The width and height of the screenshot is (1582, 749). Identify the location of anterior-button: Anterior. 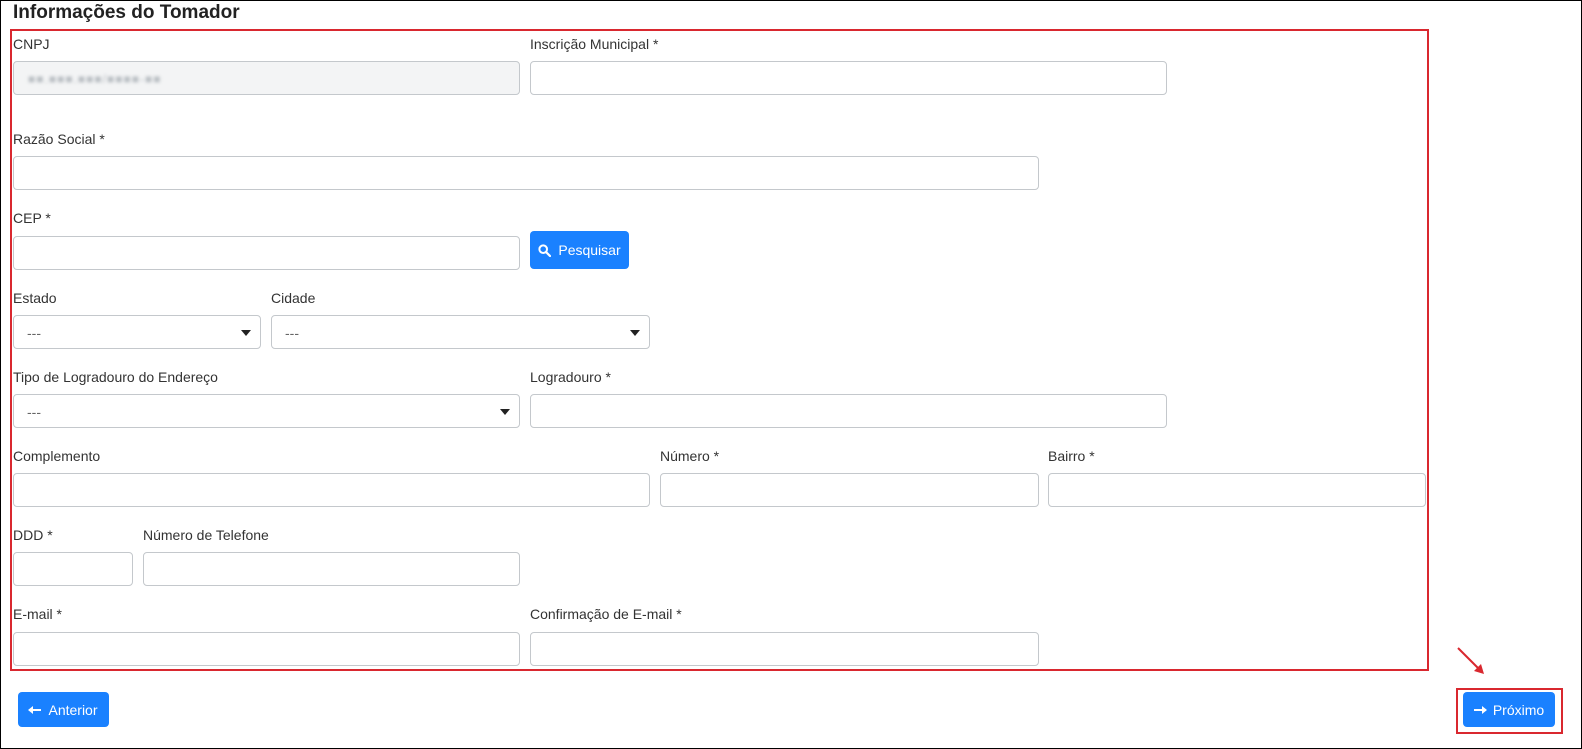
(63, 709).